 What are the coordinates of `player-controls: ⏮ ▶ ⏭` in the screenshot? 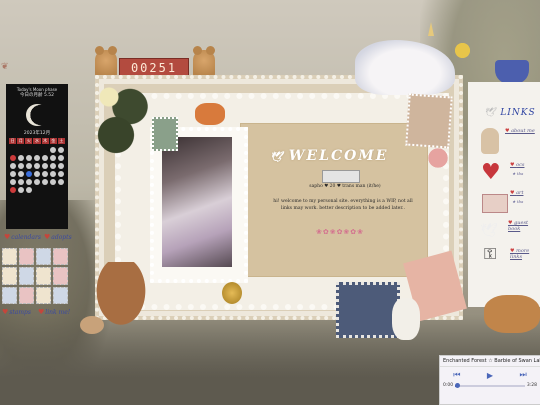 It's located at (490, 375).